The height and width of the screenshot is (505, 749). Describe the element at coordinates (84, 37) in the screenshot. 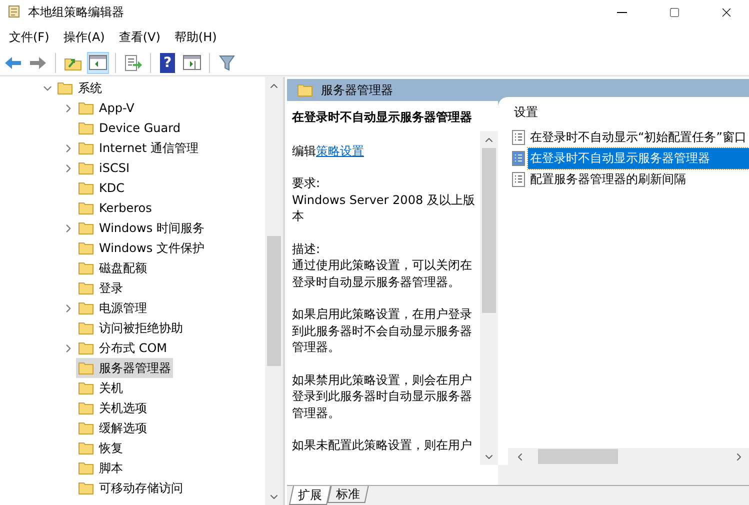

I see `menu-item: 操作(A)` at that location.